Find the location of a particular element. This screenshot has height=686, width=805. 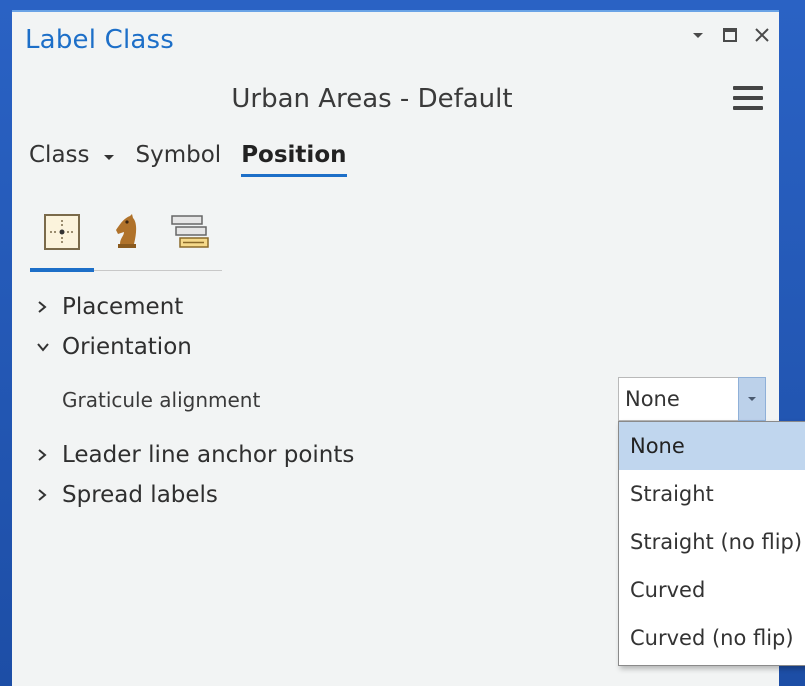

window-controls is located at coordinates (730, 35).